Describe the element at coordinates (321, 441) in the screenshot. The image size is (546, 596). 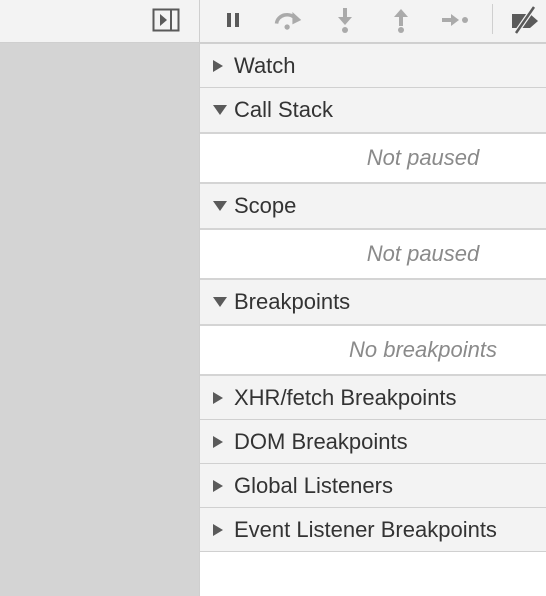
I see `section-title: DOM Breakpoints` at that location.